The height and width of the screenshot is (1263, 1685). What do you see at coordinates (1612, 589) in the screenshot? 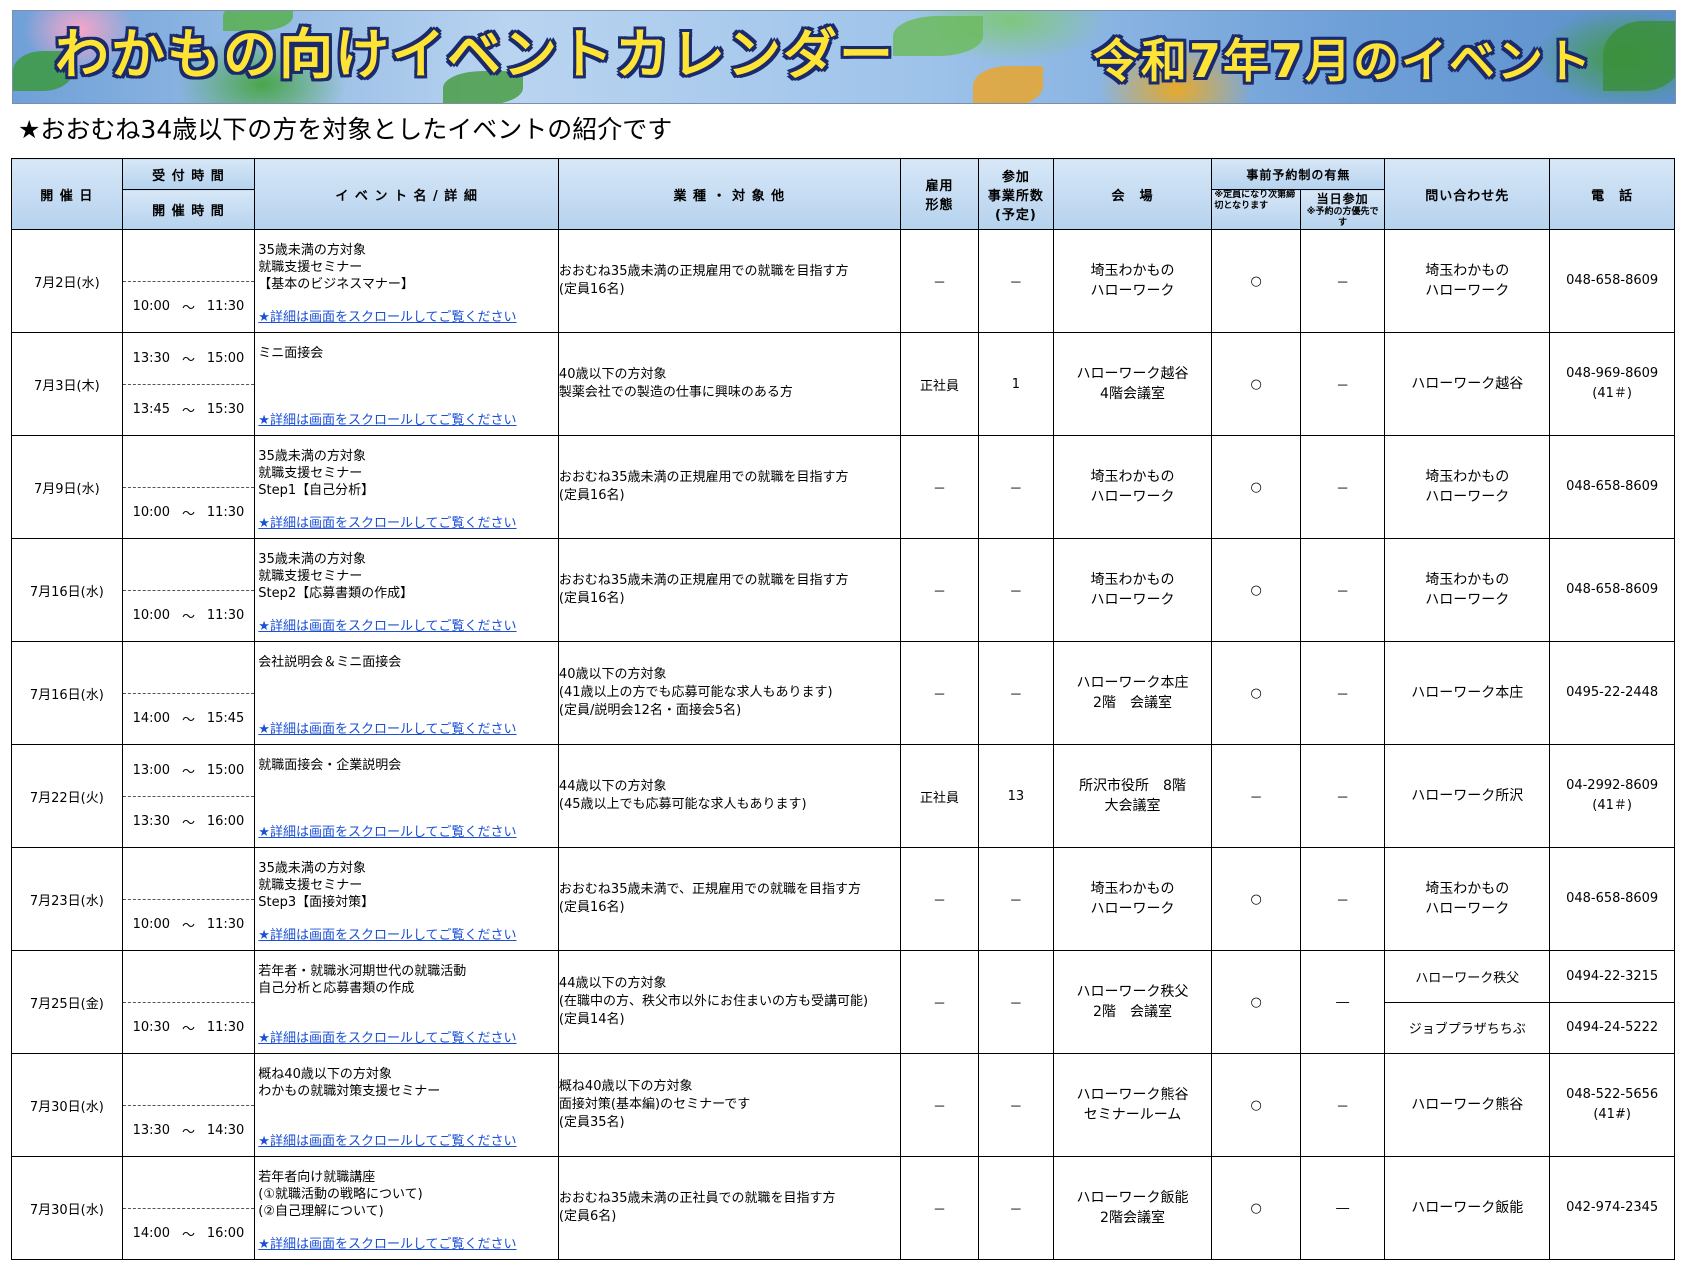
I see `phone-number: 048-658-8609` at bounding box center [1612, 589].